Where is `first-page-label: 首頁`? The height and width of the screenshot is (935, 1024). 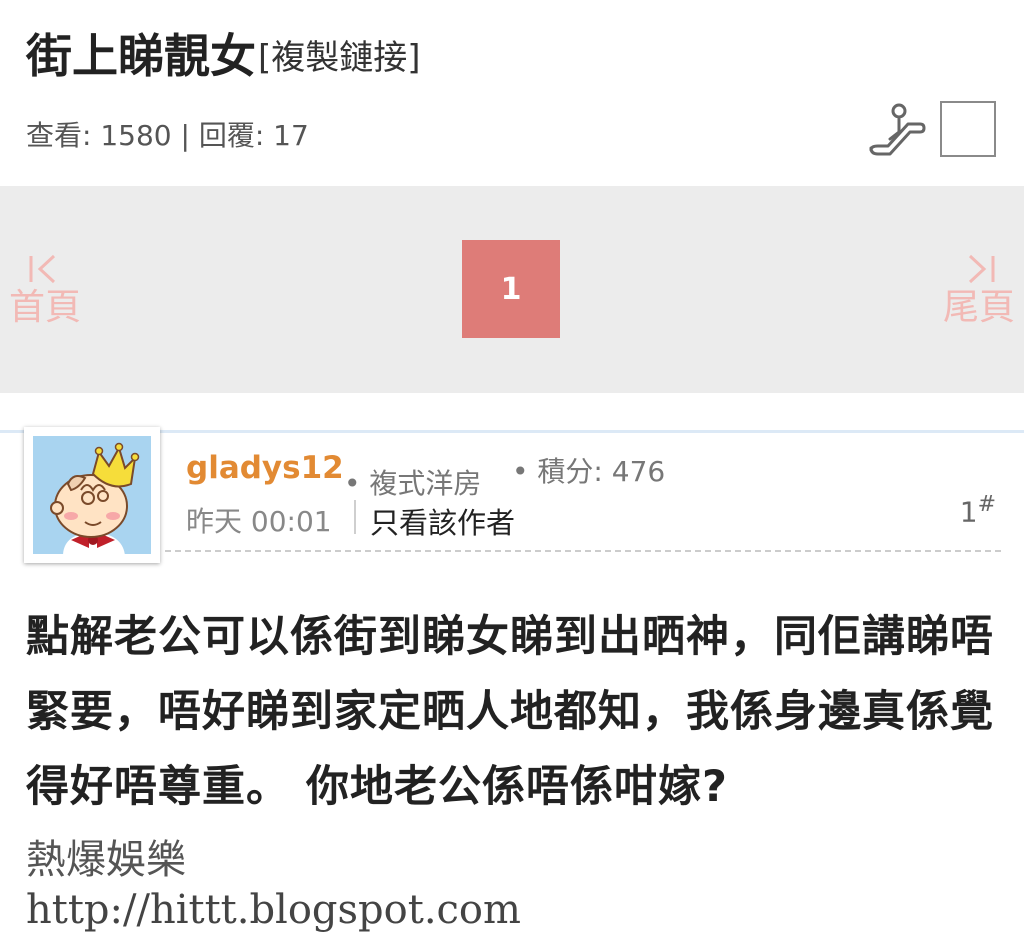 first-page-label: 首頁 is located at coordinates (44, 307).